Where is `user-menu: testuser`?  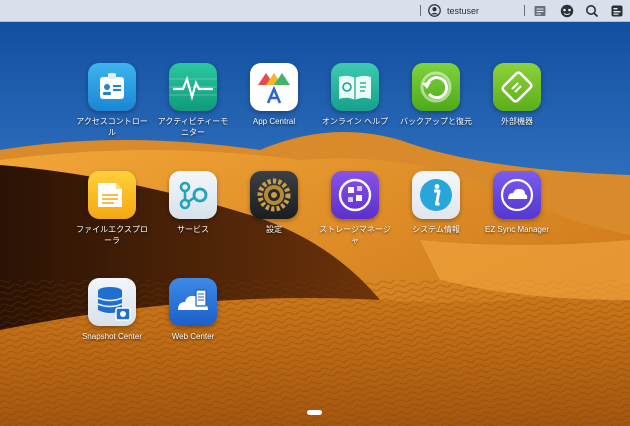 user-menu: testuser is located at coordinates (453, 10).